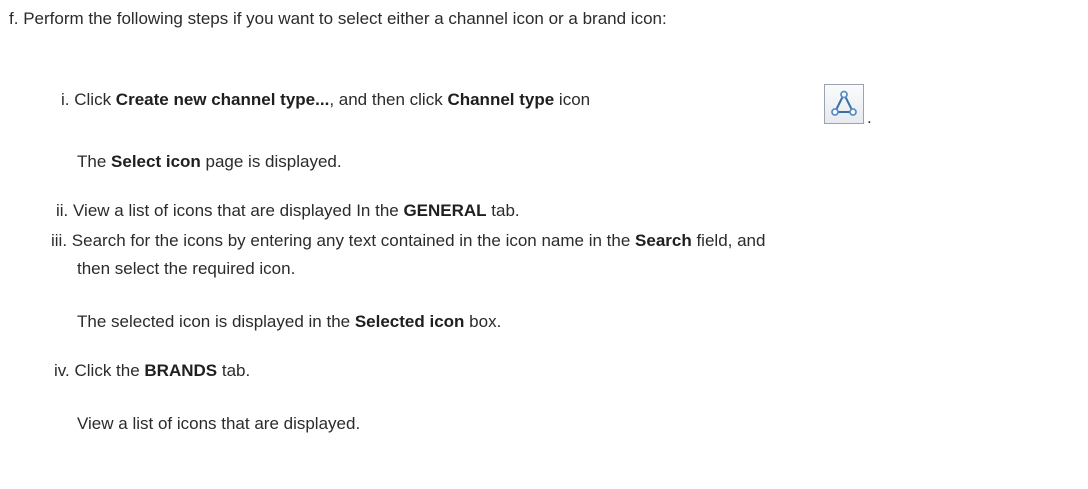 This screenshot has width=1088, height=489. I want to click on step-i-text-3: icon, so click(572, 99).